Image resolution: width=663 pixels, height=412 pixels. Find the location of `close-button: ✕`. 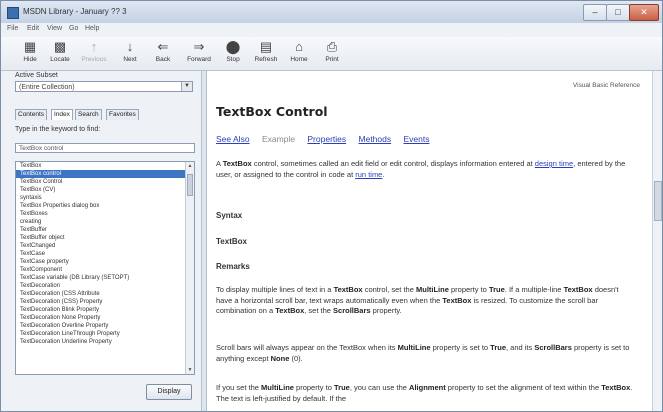

close-button: ✕ is located at coordinates (644, 12).